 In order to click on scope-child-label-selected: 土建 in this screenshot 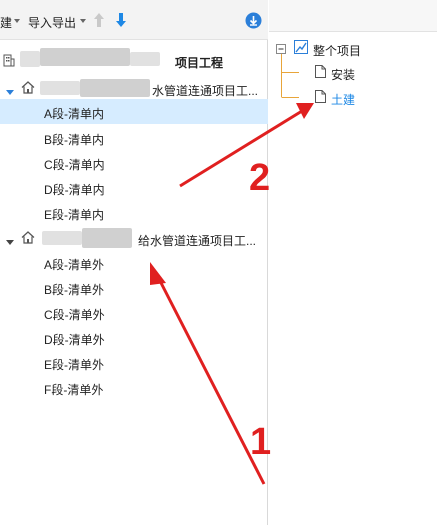, I will do `click(343, 99)`.